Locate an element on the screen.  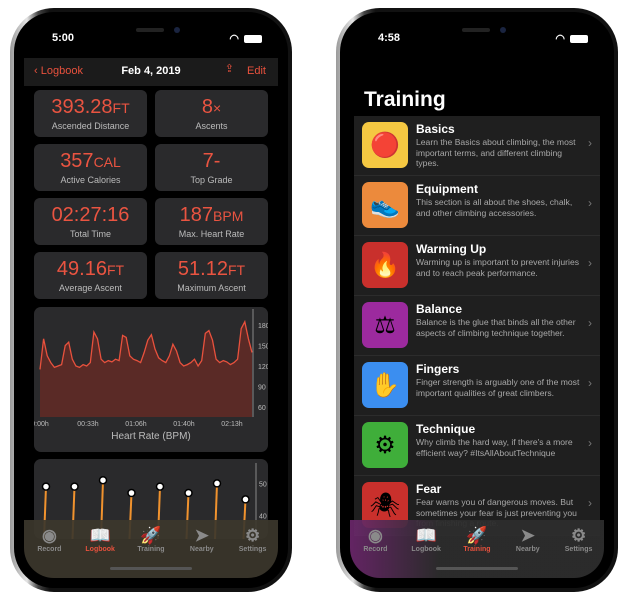
stat-label: Maximum Ascent is located at coordinates (211, 288).